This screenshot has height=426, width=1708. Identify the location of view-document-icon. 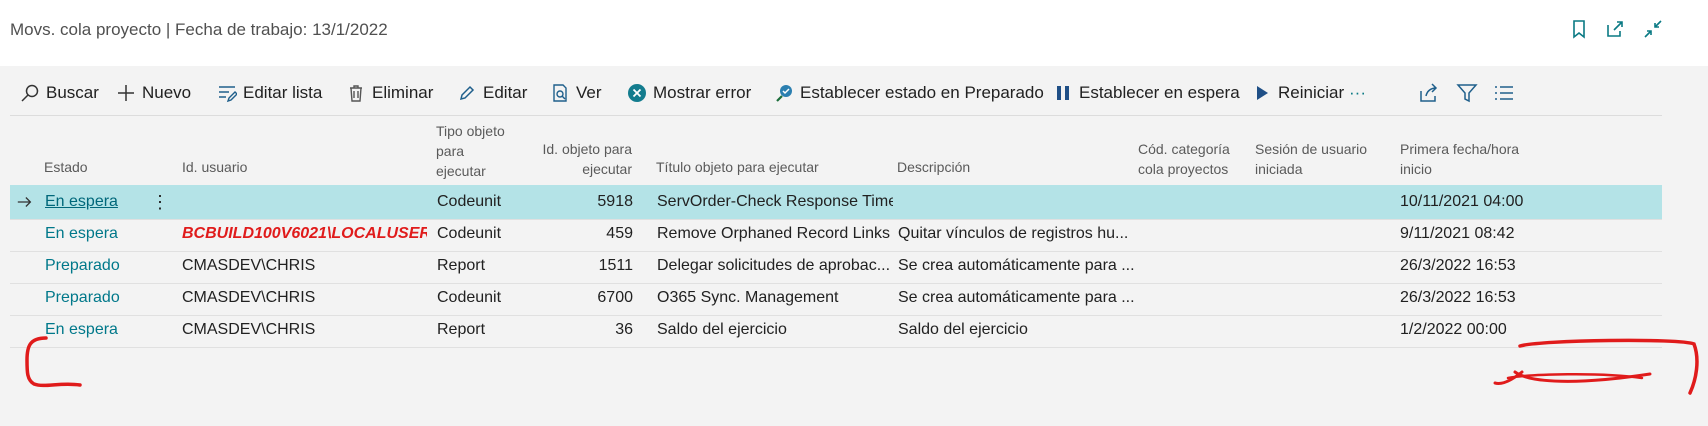
(560, 93).